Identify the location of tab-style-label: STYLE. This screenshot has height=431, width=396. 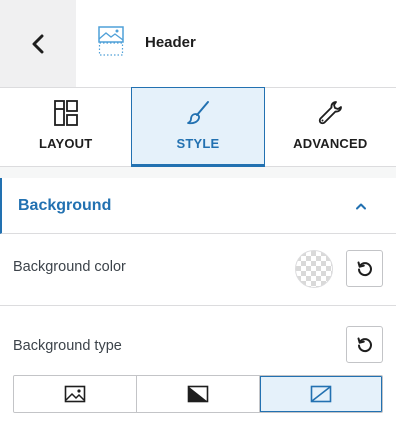
(198, 143).